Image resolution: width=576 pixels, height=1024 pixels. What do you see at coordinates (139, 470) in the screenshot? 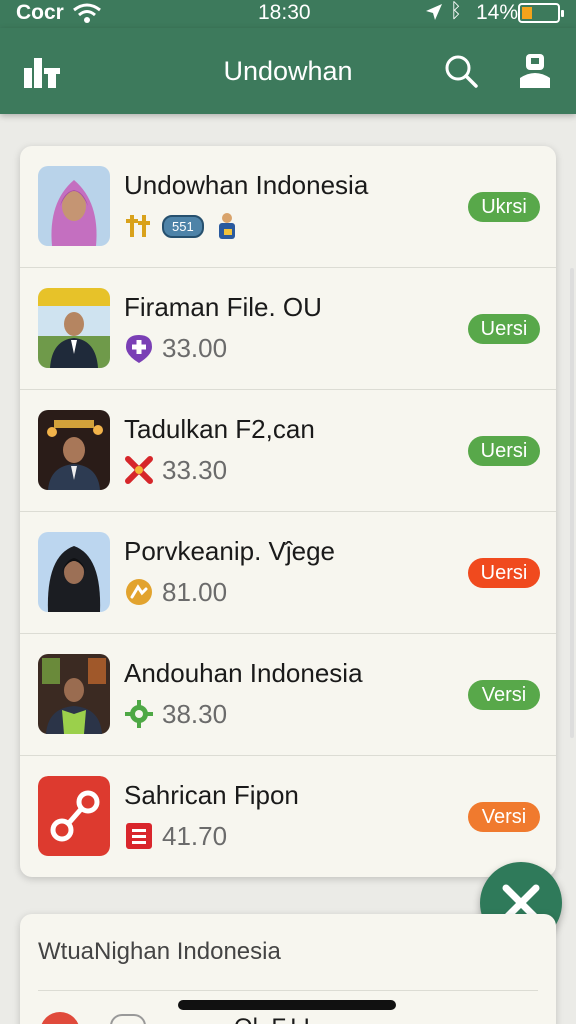
I see `cross-icon` at bounding box center [139, 470].